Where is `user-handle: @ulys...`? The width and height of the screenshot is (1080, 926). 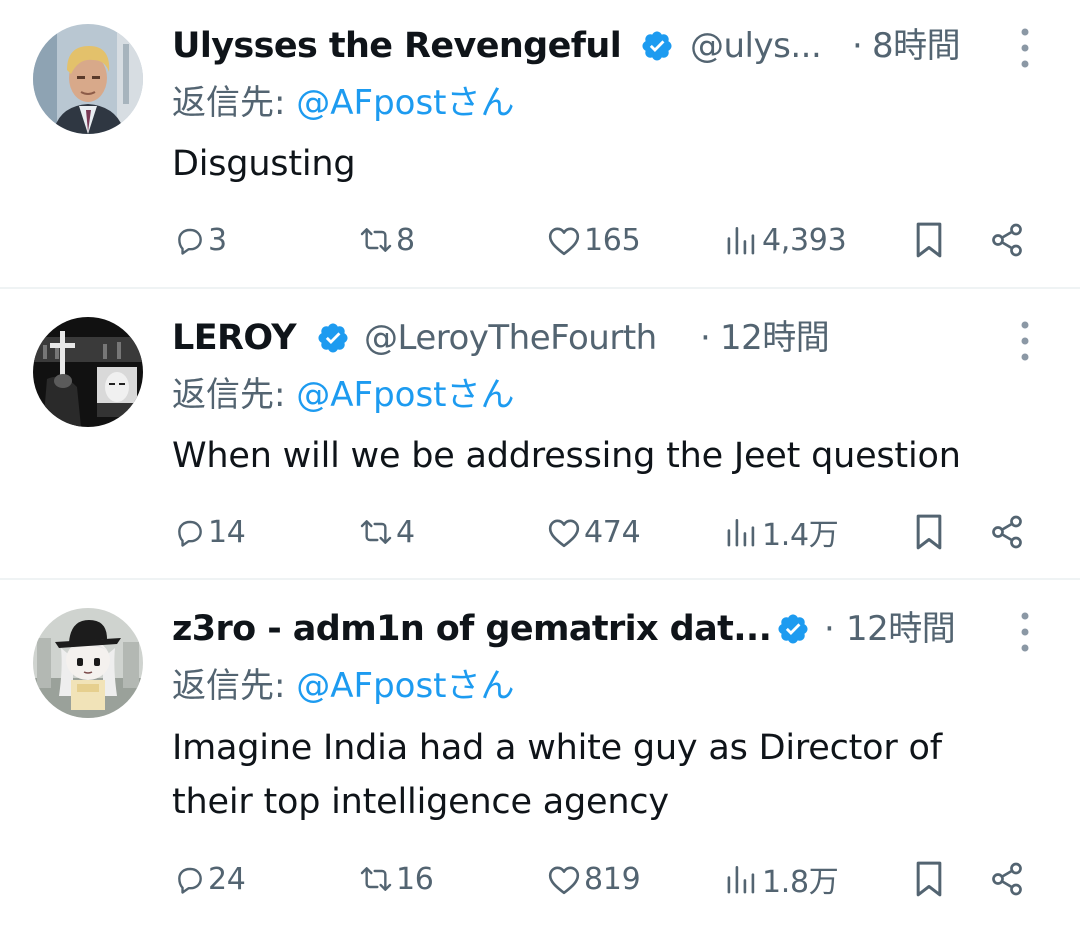 user-handle: @ulys... is located at coordinates (756, 46).